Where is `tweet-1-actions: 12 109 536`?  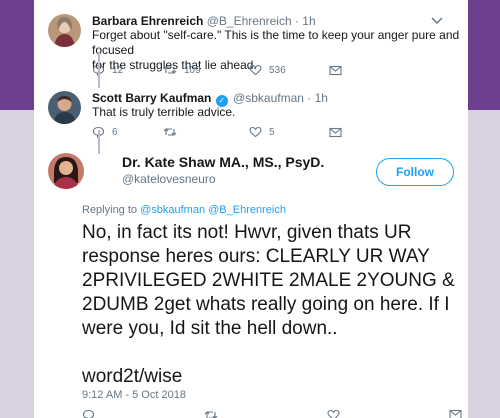 tweet-1-actions: 12 109 536 is located at coordinates (232, 70).